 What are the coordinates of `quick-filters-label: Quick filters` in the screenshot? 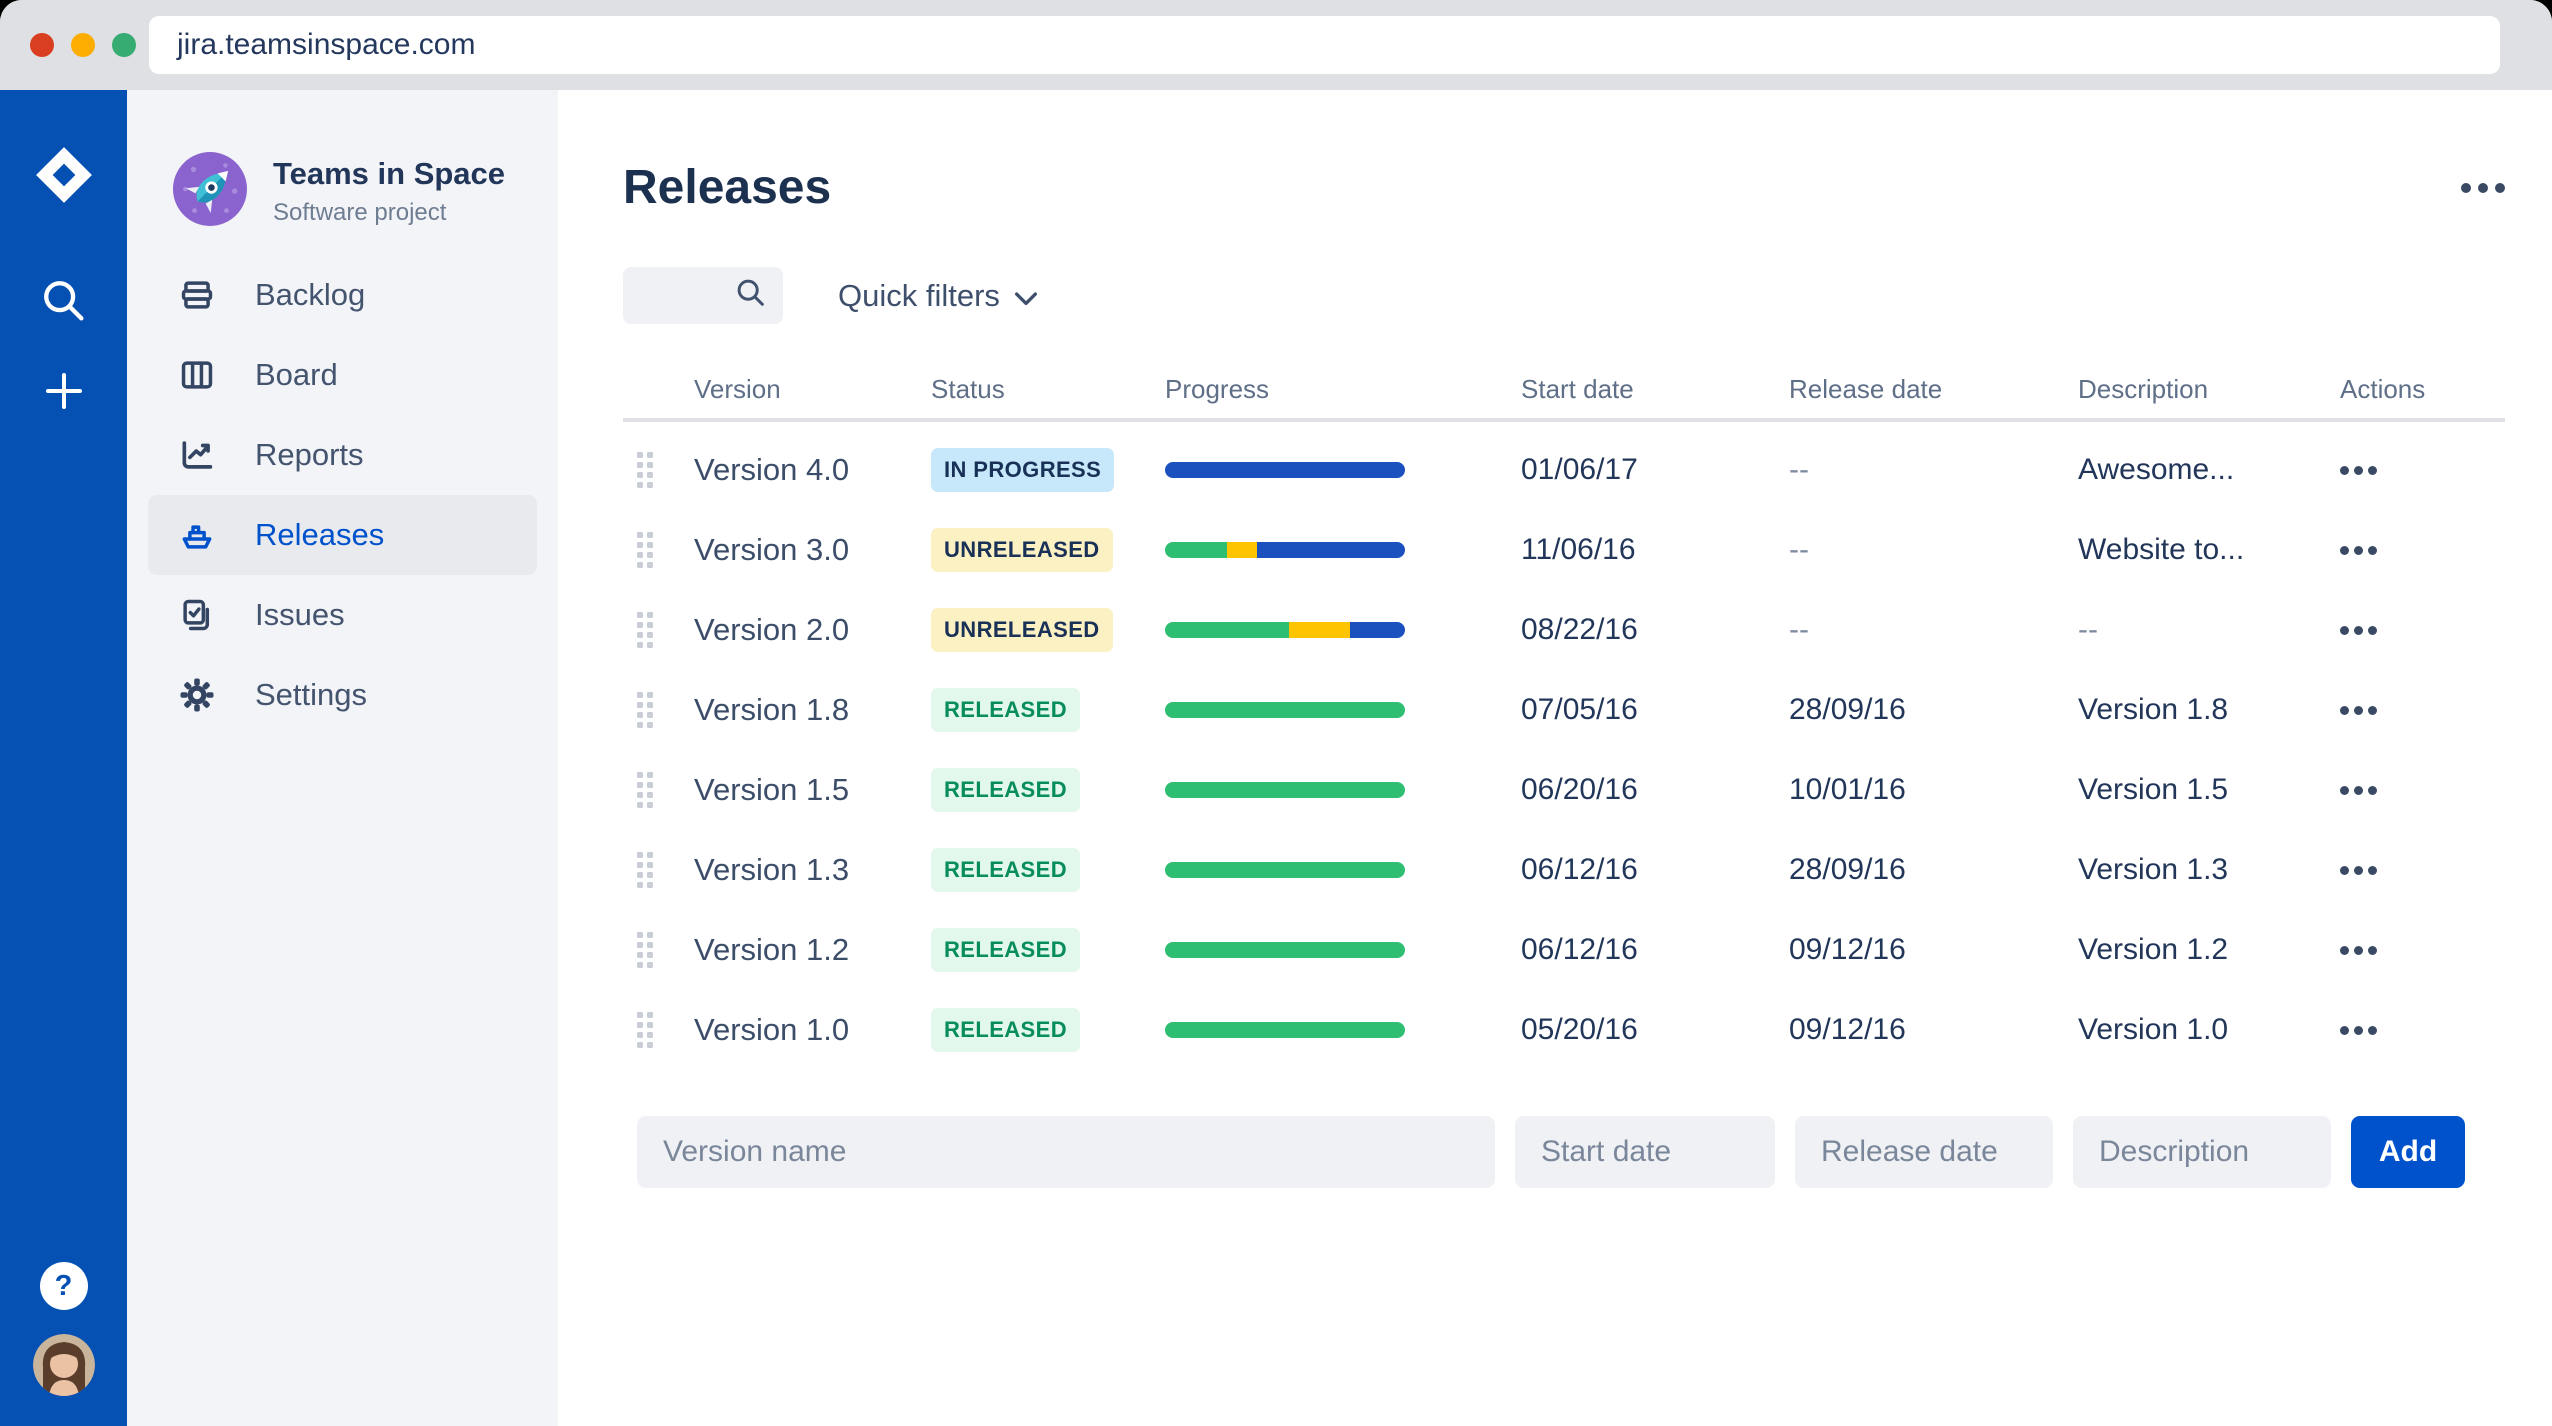 It's located at (919, 295).